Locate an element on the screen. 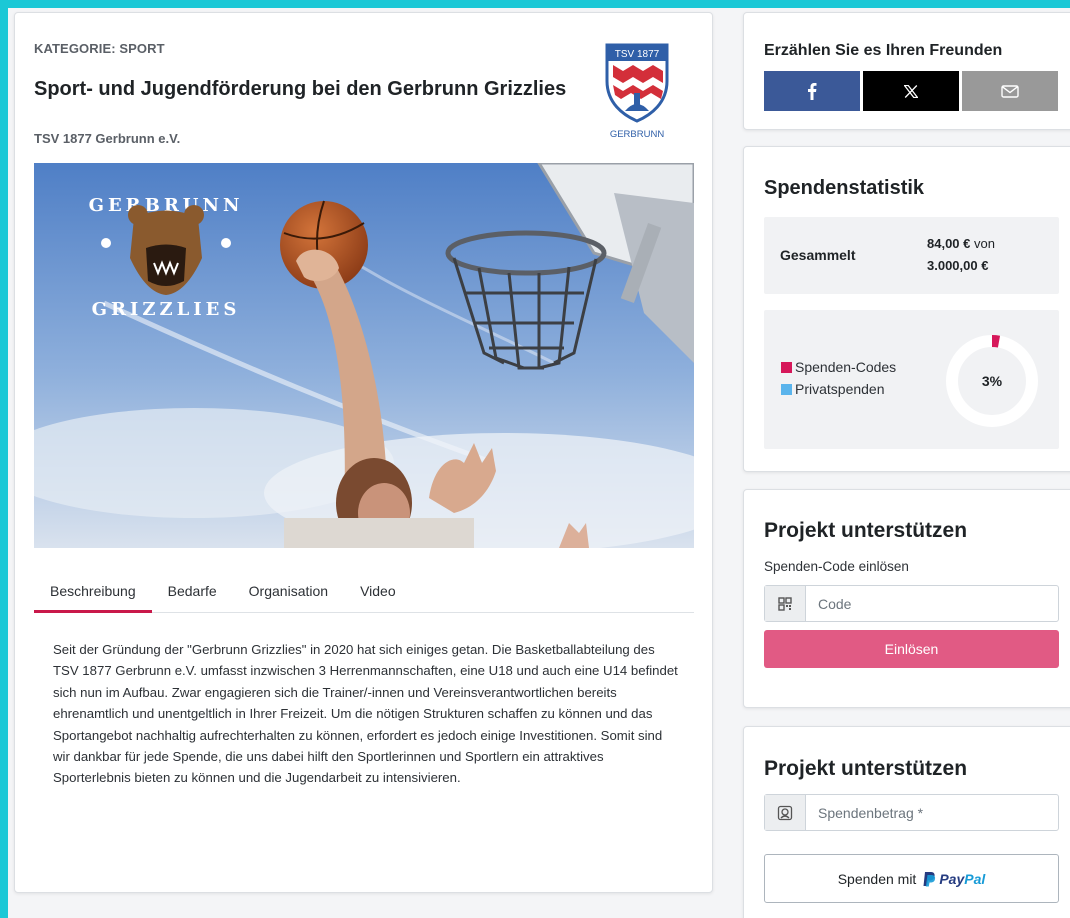 The height and width of the screenshot is (918, 1070). collected-amount: 84,00 € is located at coordinates (949, 243).